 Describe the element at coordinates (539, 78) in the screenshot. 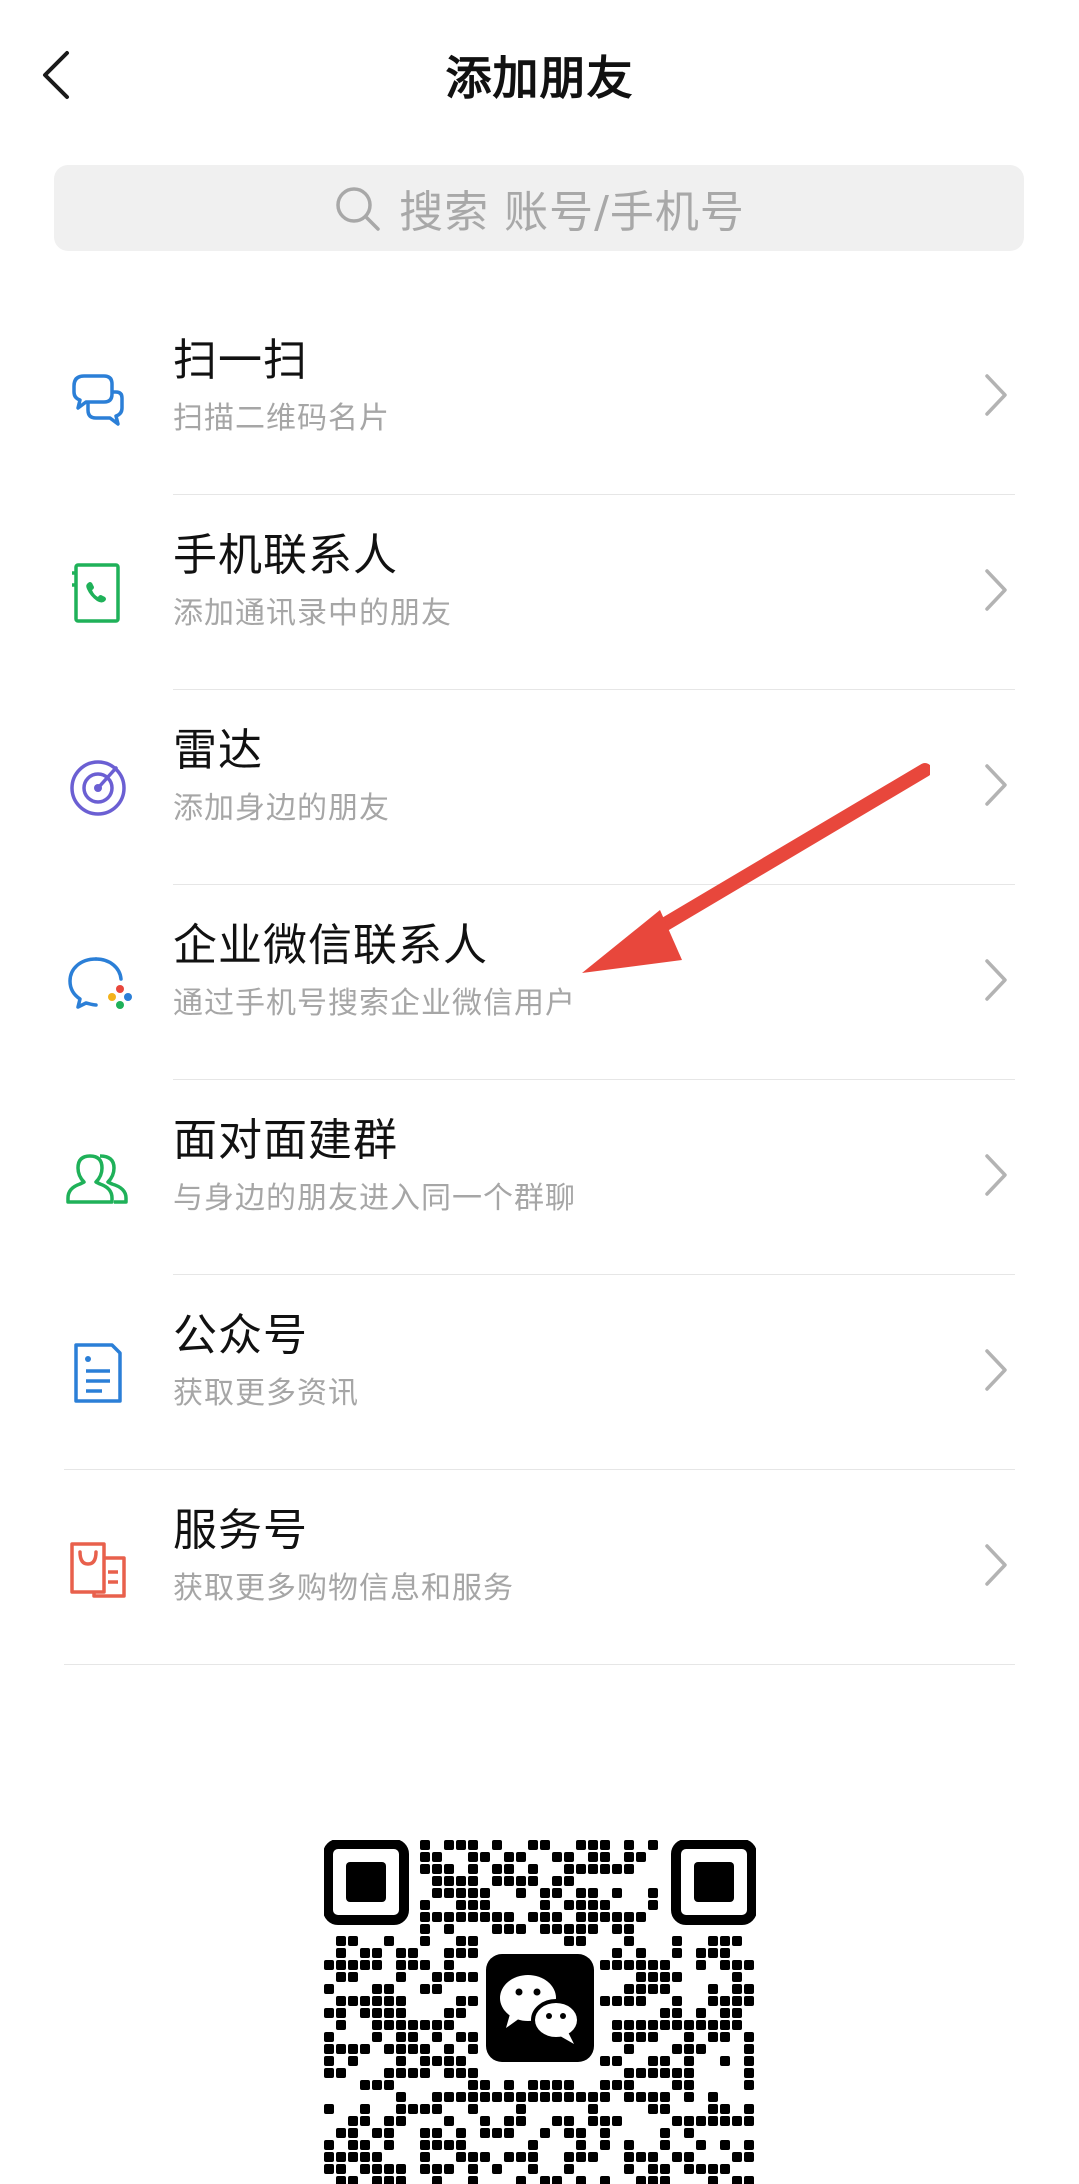

I see `page-title: 添加朋友` at that location.